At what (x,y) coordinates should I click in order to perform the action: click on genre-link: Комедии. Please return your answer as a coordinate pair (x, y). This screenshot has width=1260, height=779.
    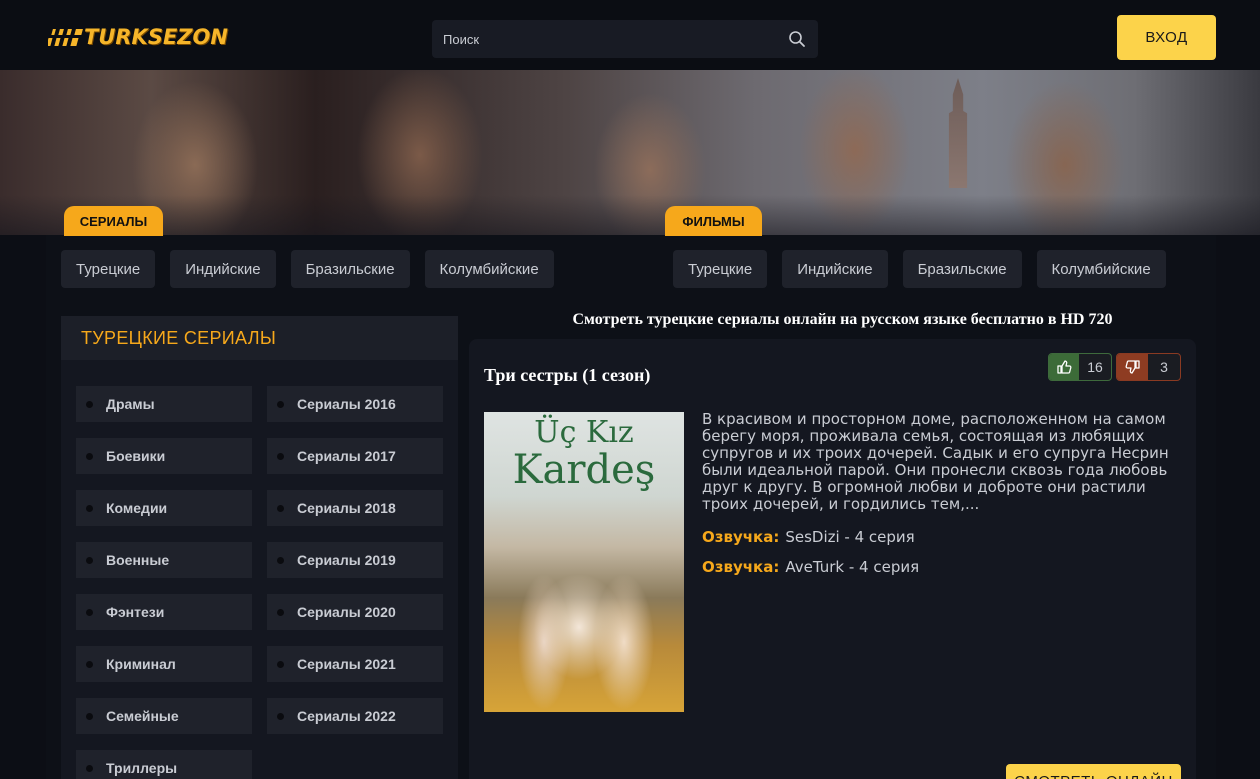
    Looking at the image, I should click on (164, 508).